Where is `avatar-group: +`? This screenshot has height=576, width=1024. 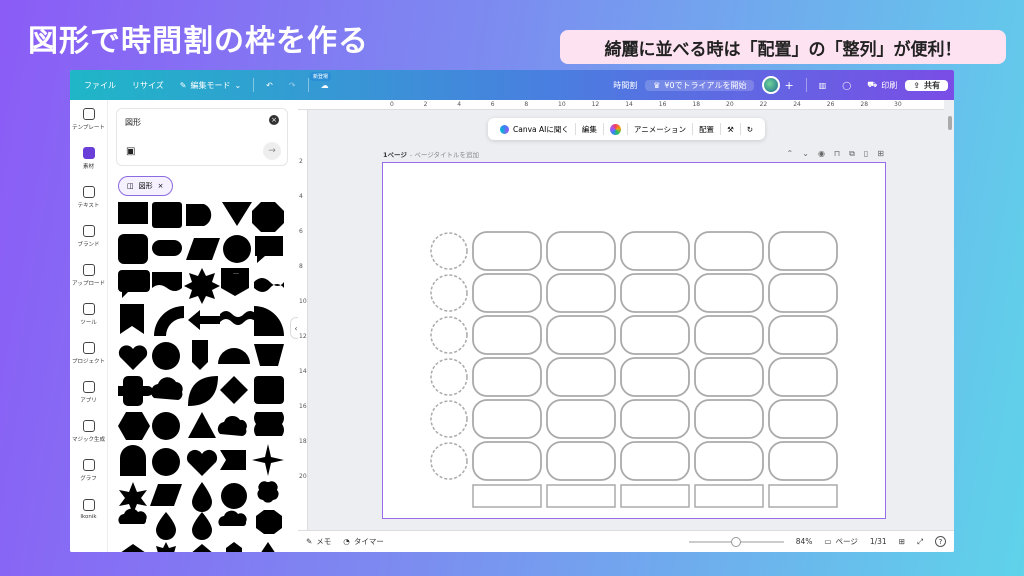 avatar-group: + is located at coordinates (777, 85).